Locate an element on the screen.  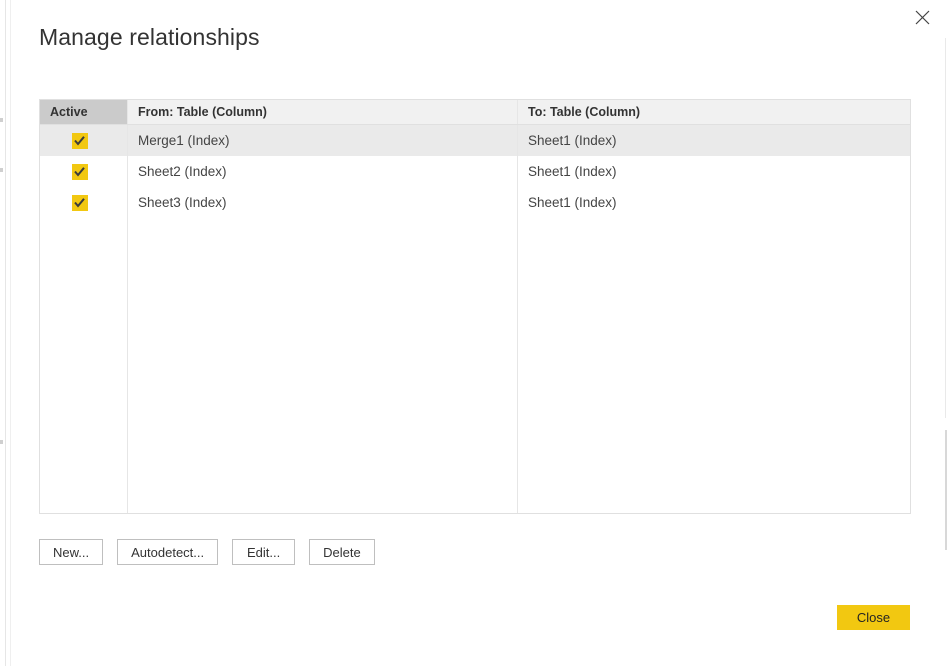
table-row: Sheet2 (Index) Sheet1 (Index) is located at coordinates (475, 171).